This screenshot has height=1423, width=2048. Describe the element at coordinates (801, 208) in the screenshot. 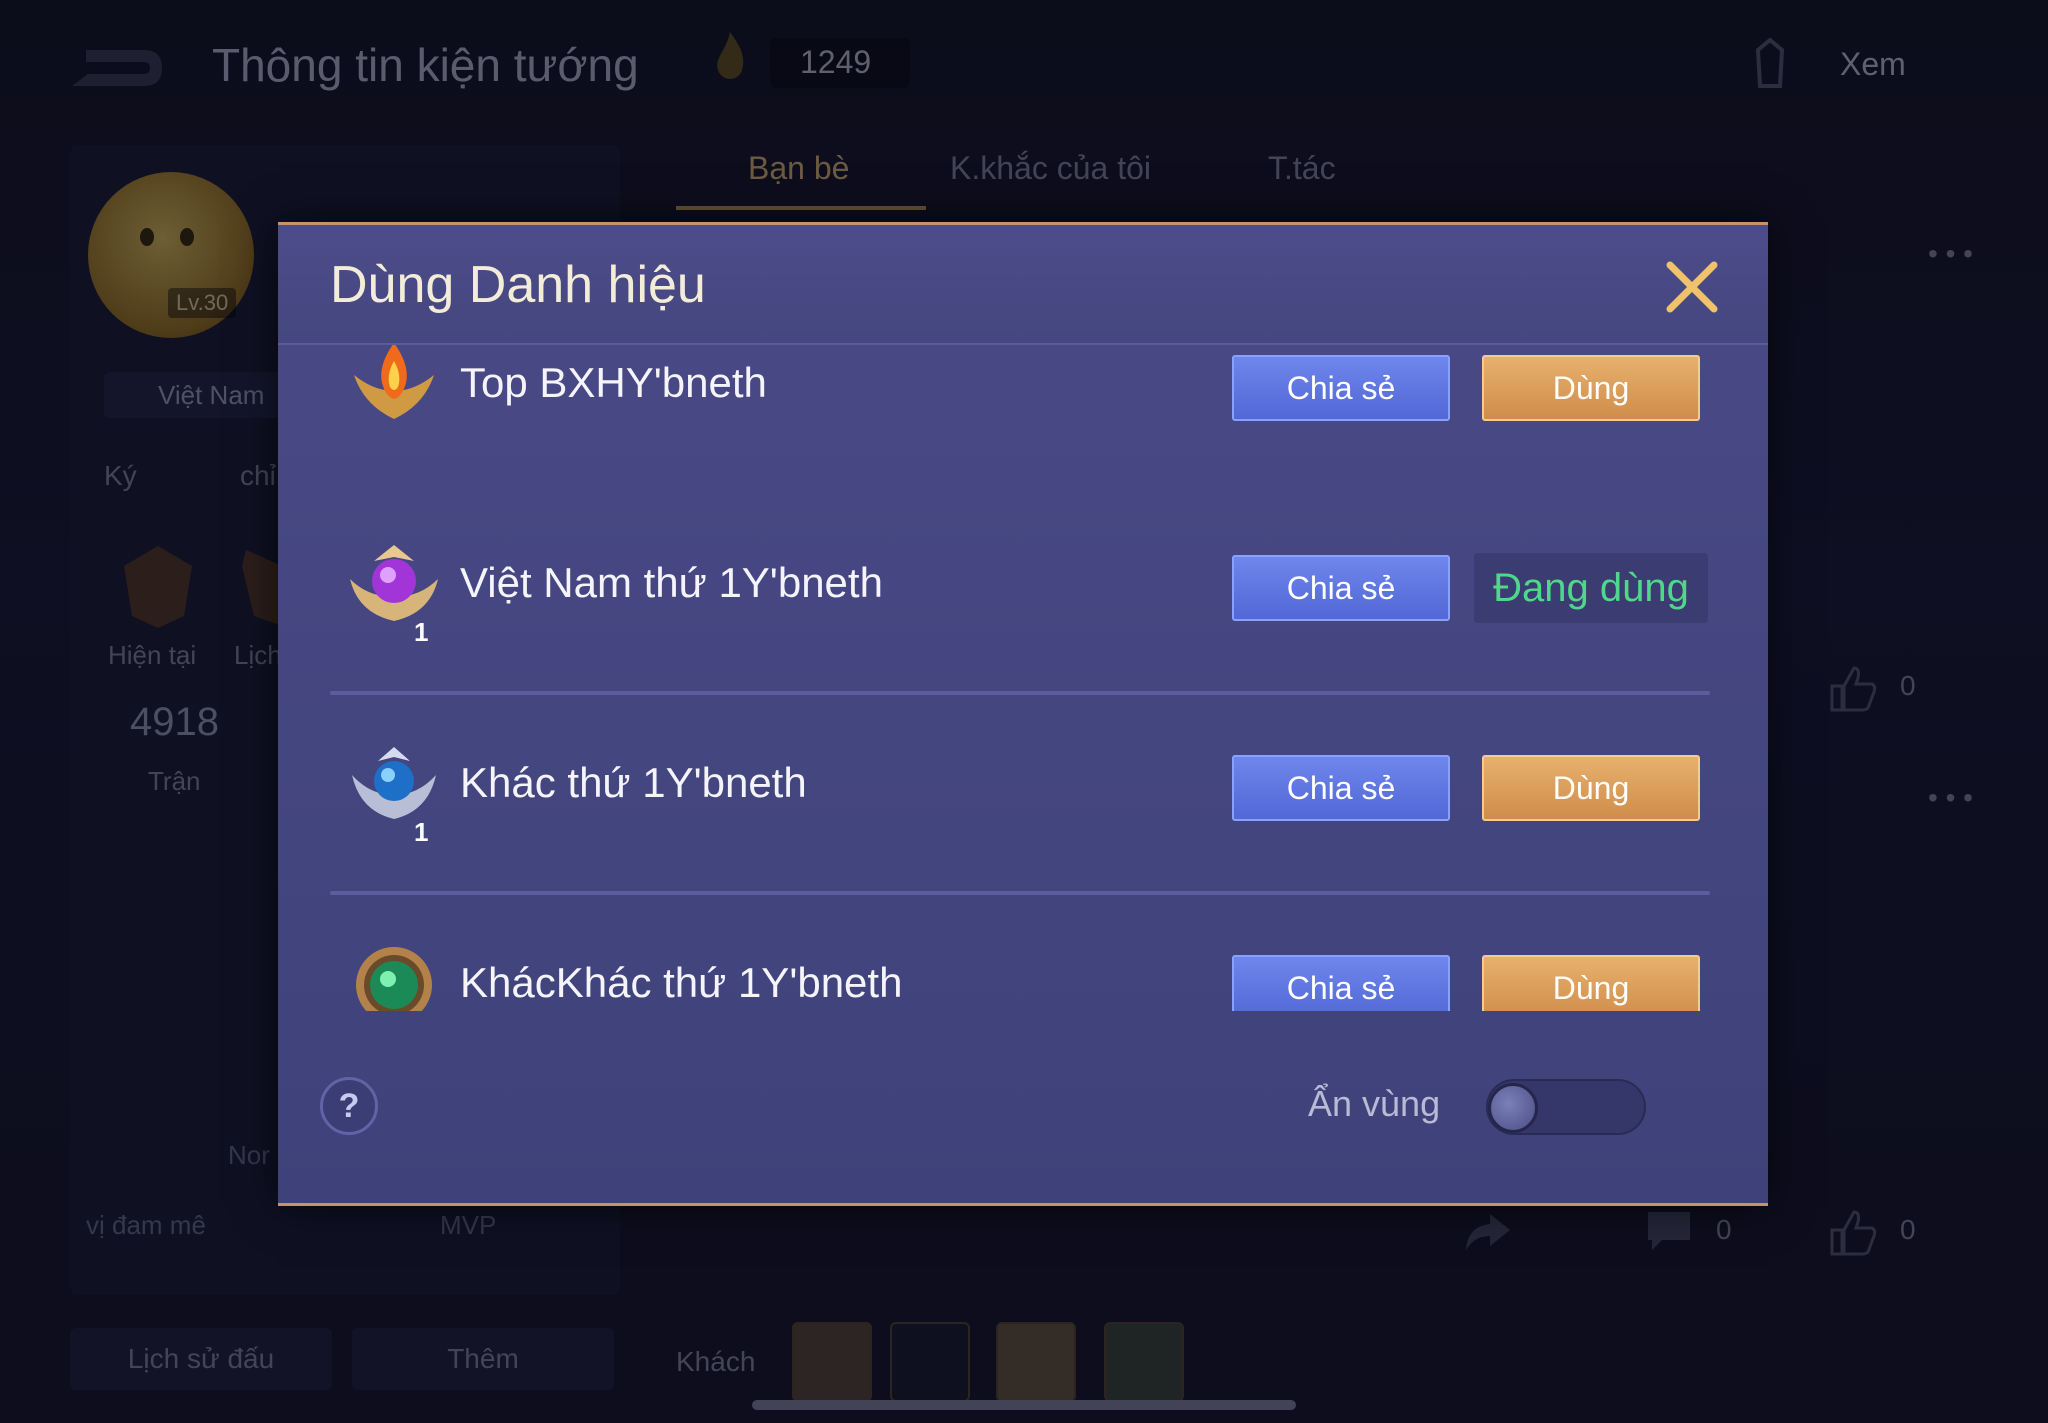

I see `tab-underline` at that location.